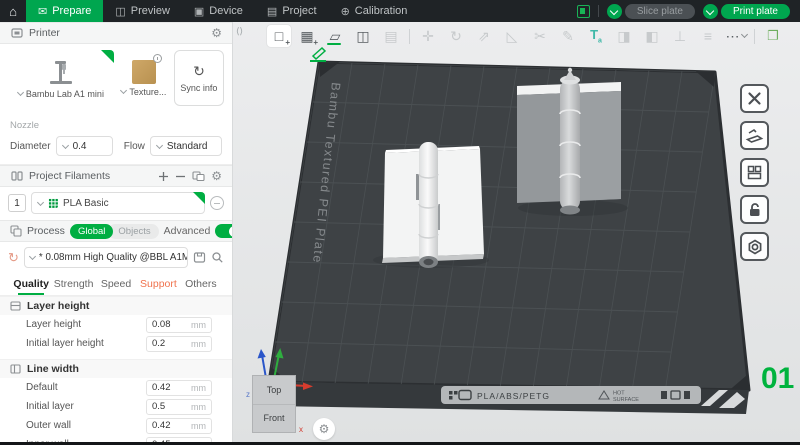 This screenshot has height=445, width=800. I want to click on slice-plate-button: Slice plate, so click(659, 11).